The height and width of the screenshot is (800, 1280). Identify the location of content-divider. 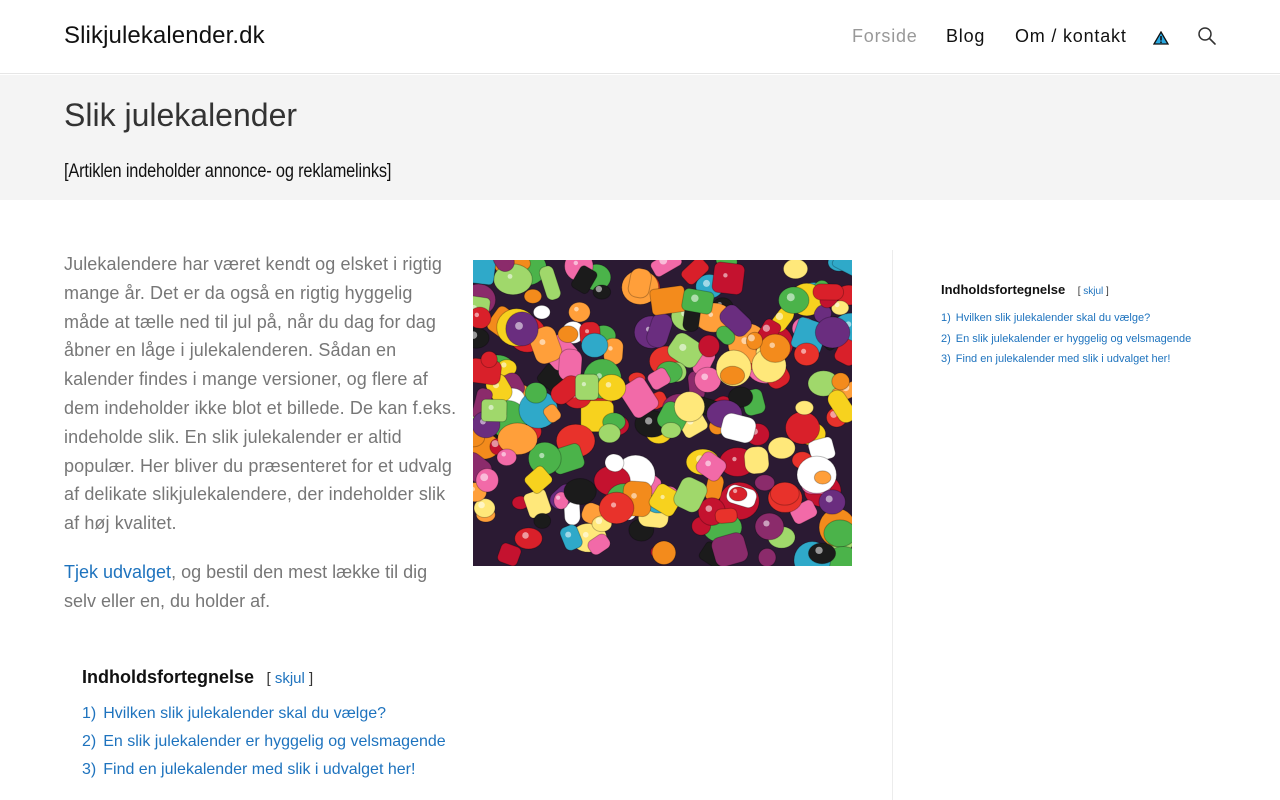
(892, 525).